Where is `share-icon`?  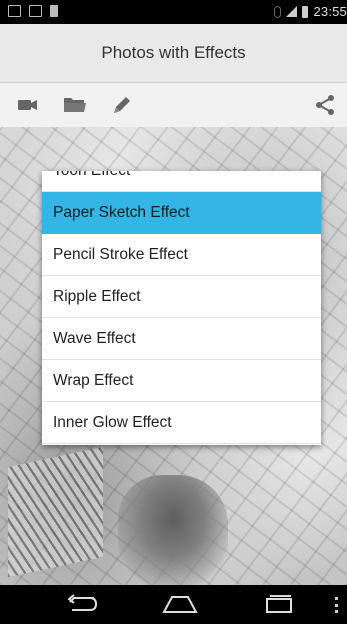
share-icon is located at coordinates (325, 105).